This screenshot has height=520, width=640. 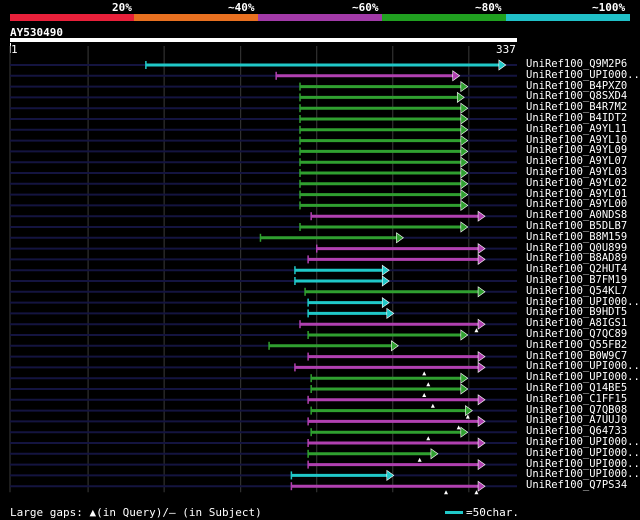 What do you see at coordinates (222, 512) in the screenshot?
I see `gap-legend-subject: (in Subject)` at bounding box center [222, 512].